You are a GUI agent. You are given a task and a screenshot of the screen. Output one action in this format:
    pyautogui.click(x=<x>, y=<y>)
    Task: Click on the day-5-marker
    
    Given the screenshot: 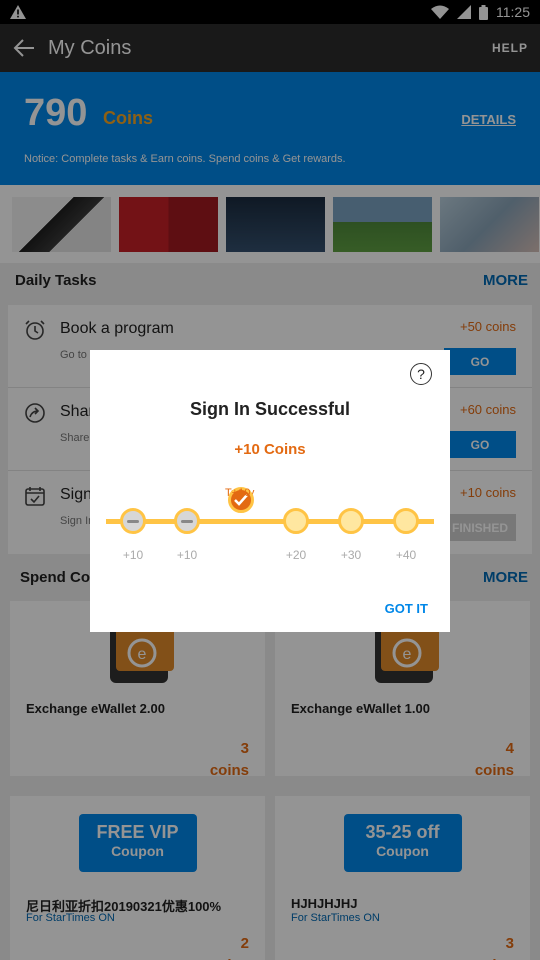 What is the action you would take?
    pyautogui.click(x=351, y=521)
    